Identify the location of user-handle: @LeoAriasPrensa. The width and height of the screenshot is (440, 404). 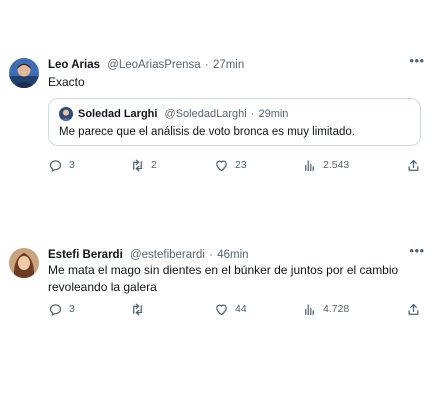
(154, 65).